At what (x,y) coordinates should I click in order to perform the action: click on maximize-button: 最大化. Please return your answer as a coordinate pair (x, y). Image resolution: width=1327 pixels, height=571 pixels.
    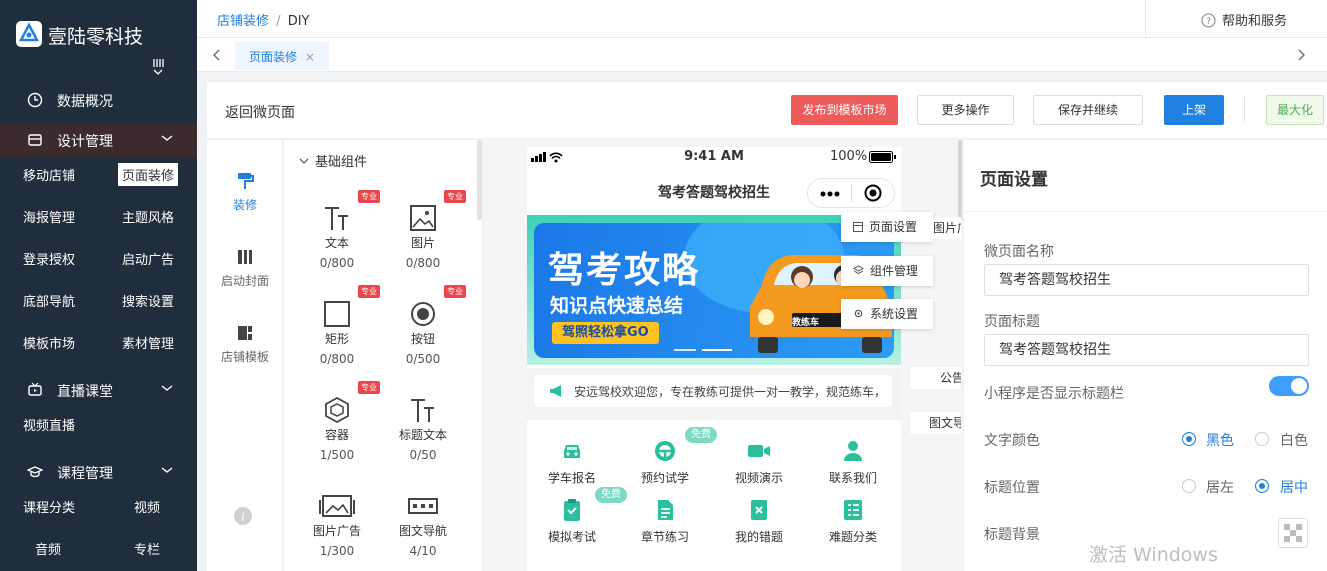
    Looking at the image, I should click on (1295, 110).